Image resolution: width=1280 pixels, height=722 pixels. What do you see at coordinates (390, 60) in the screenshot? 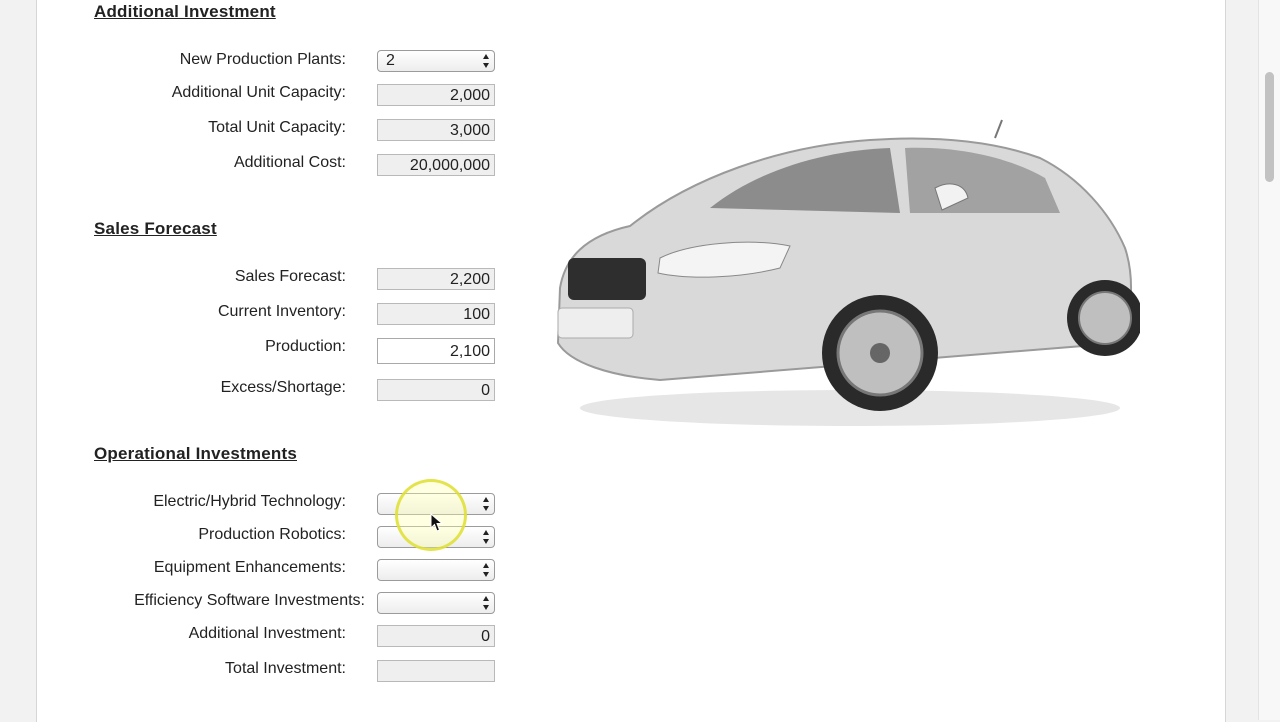
I see `new-production-plants-value: 2` at bounding box center [390, 60].